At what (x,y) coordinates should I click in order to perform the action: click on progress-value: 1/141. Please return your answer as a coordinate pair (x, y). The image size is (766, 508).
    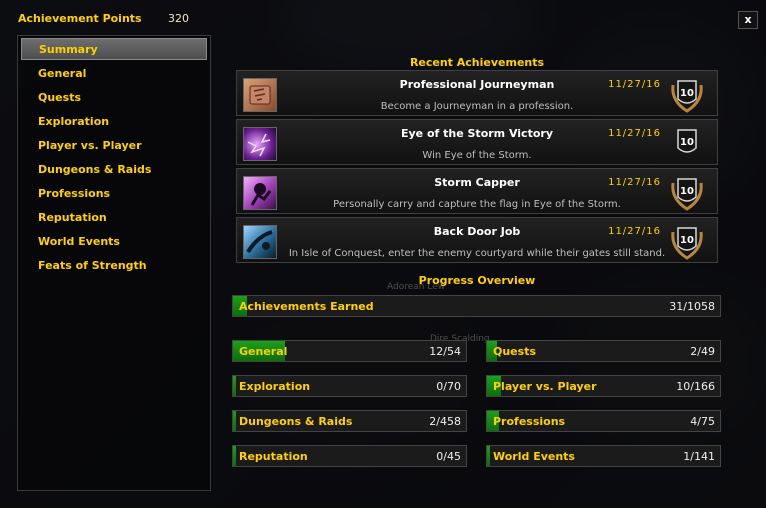
    Looking at the image, I should click on (699, 456).